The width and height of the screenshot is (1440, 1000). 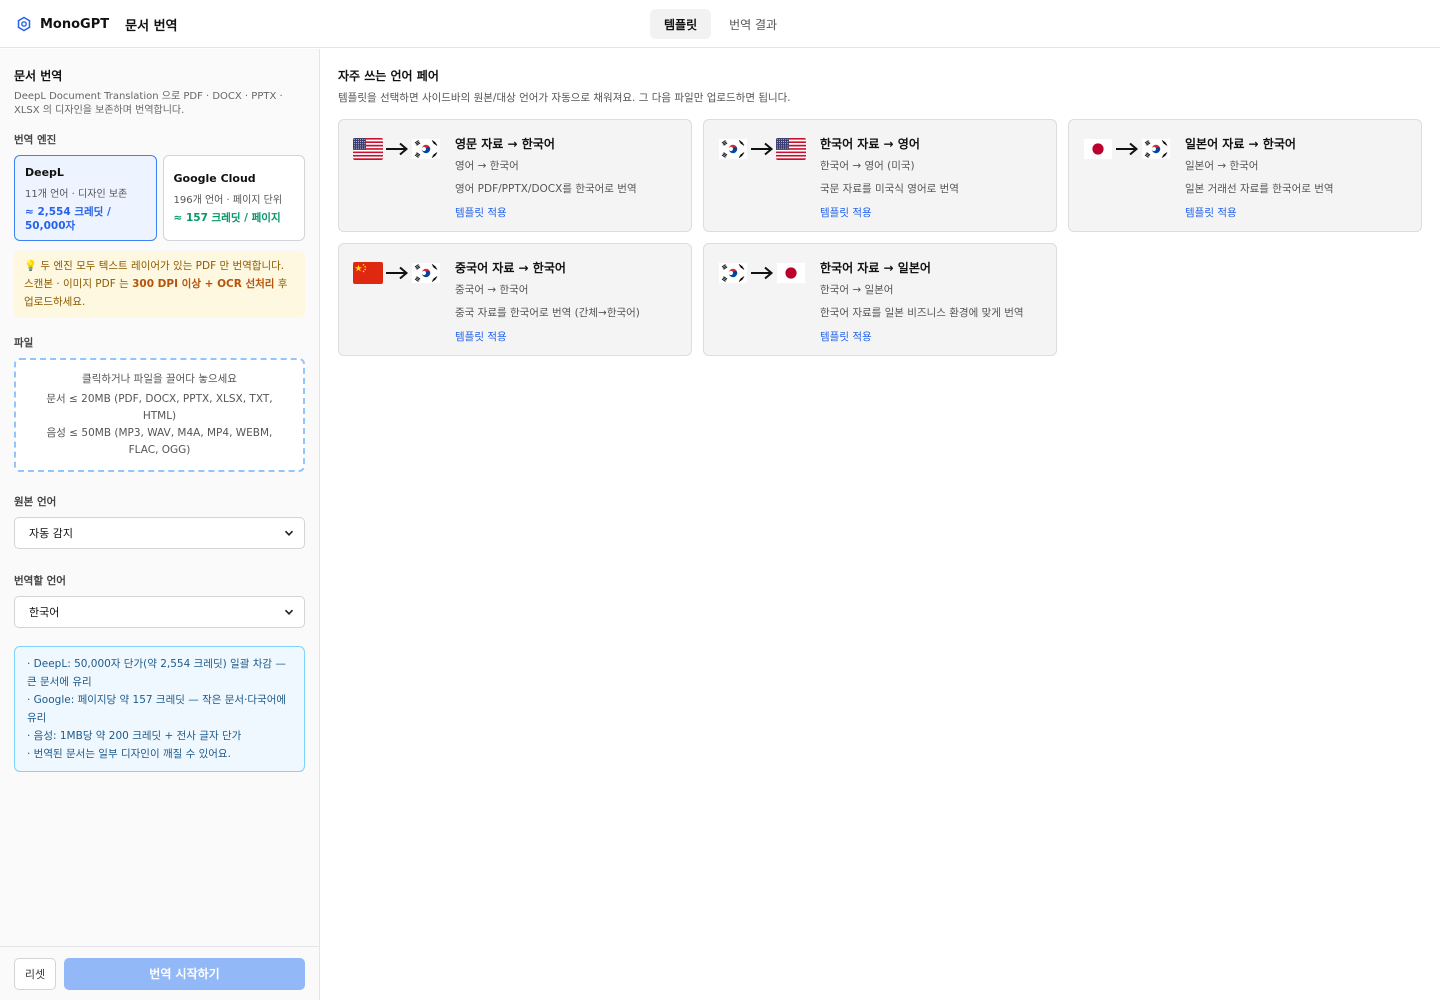 I want to click on engine-sub: 196개 언어 · 페이지 단위, so click(x=228, y=200).